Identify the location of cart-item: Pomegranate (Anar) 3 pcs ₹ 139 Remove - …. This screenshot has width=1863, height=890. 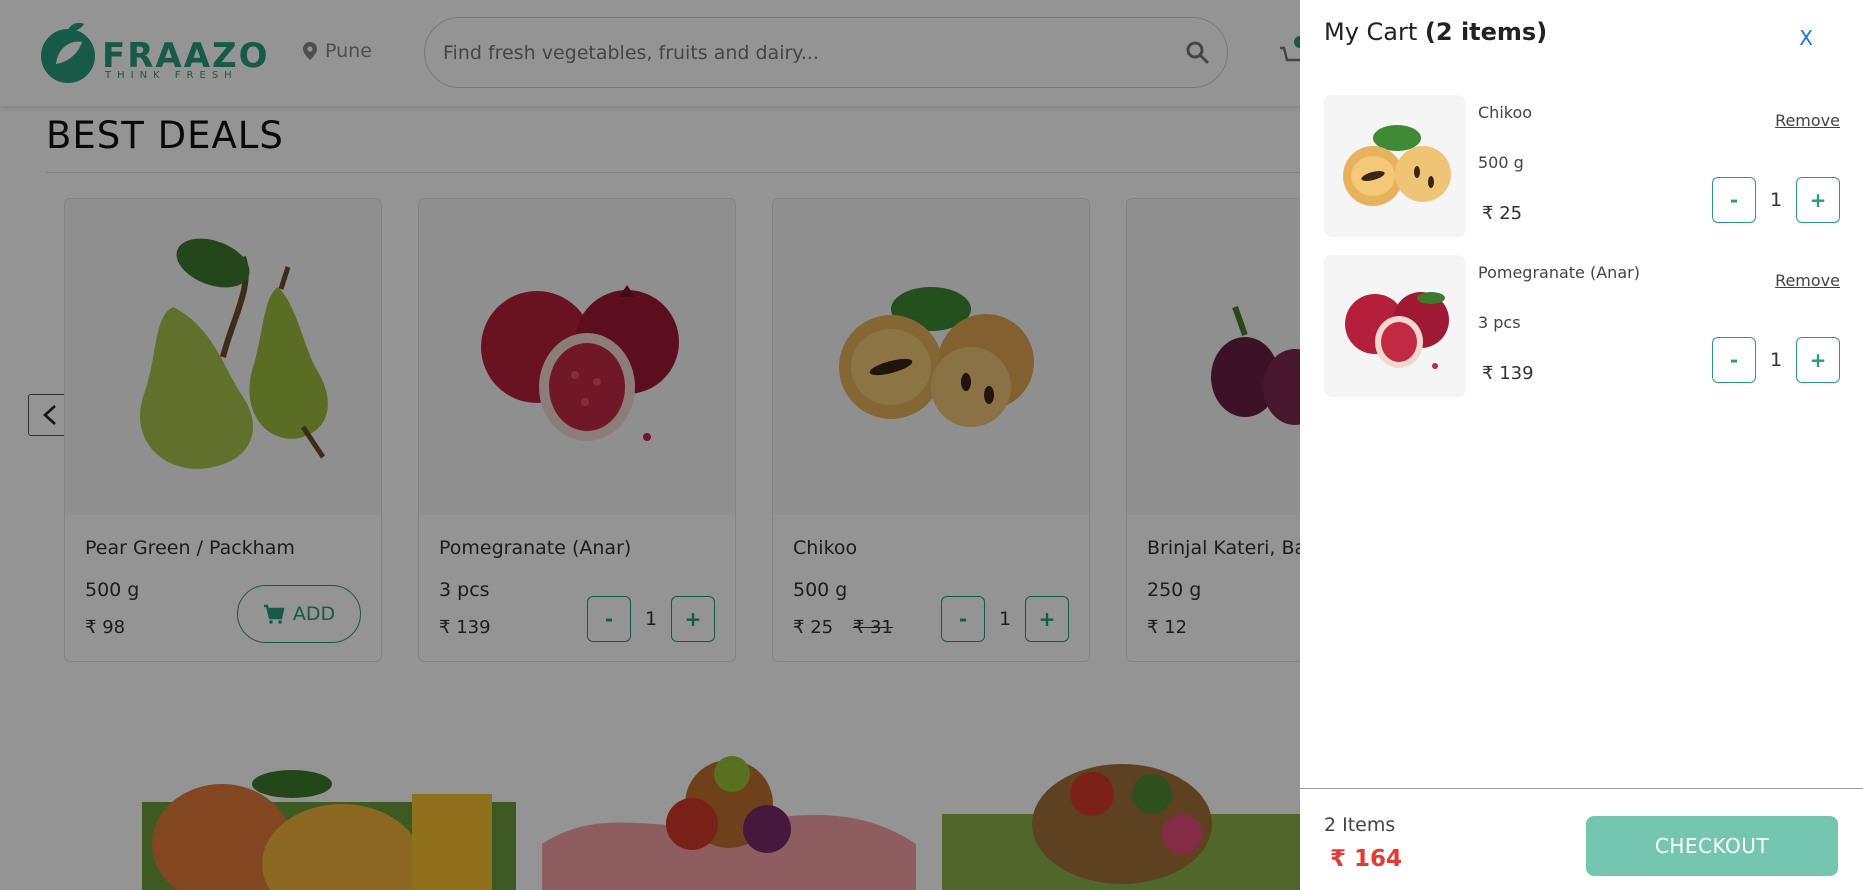
(1582, 326).